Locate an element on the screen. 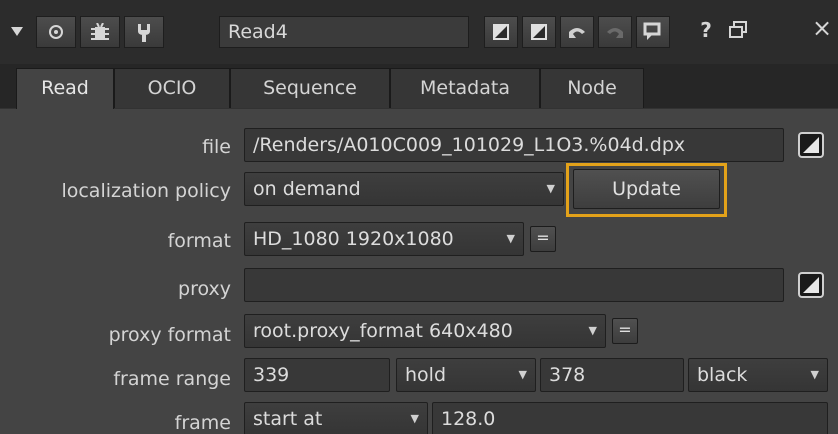 This screenshot has height=434, width=838. localization-policy-dropdown: on demand ▼ is located at coordinates (404, 189).